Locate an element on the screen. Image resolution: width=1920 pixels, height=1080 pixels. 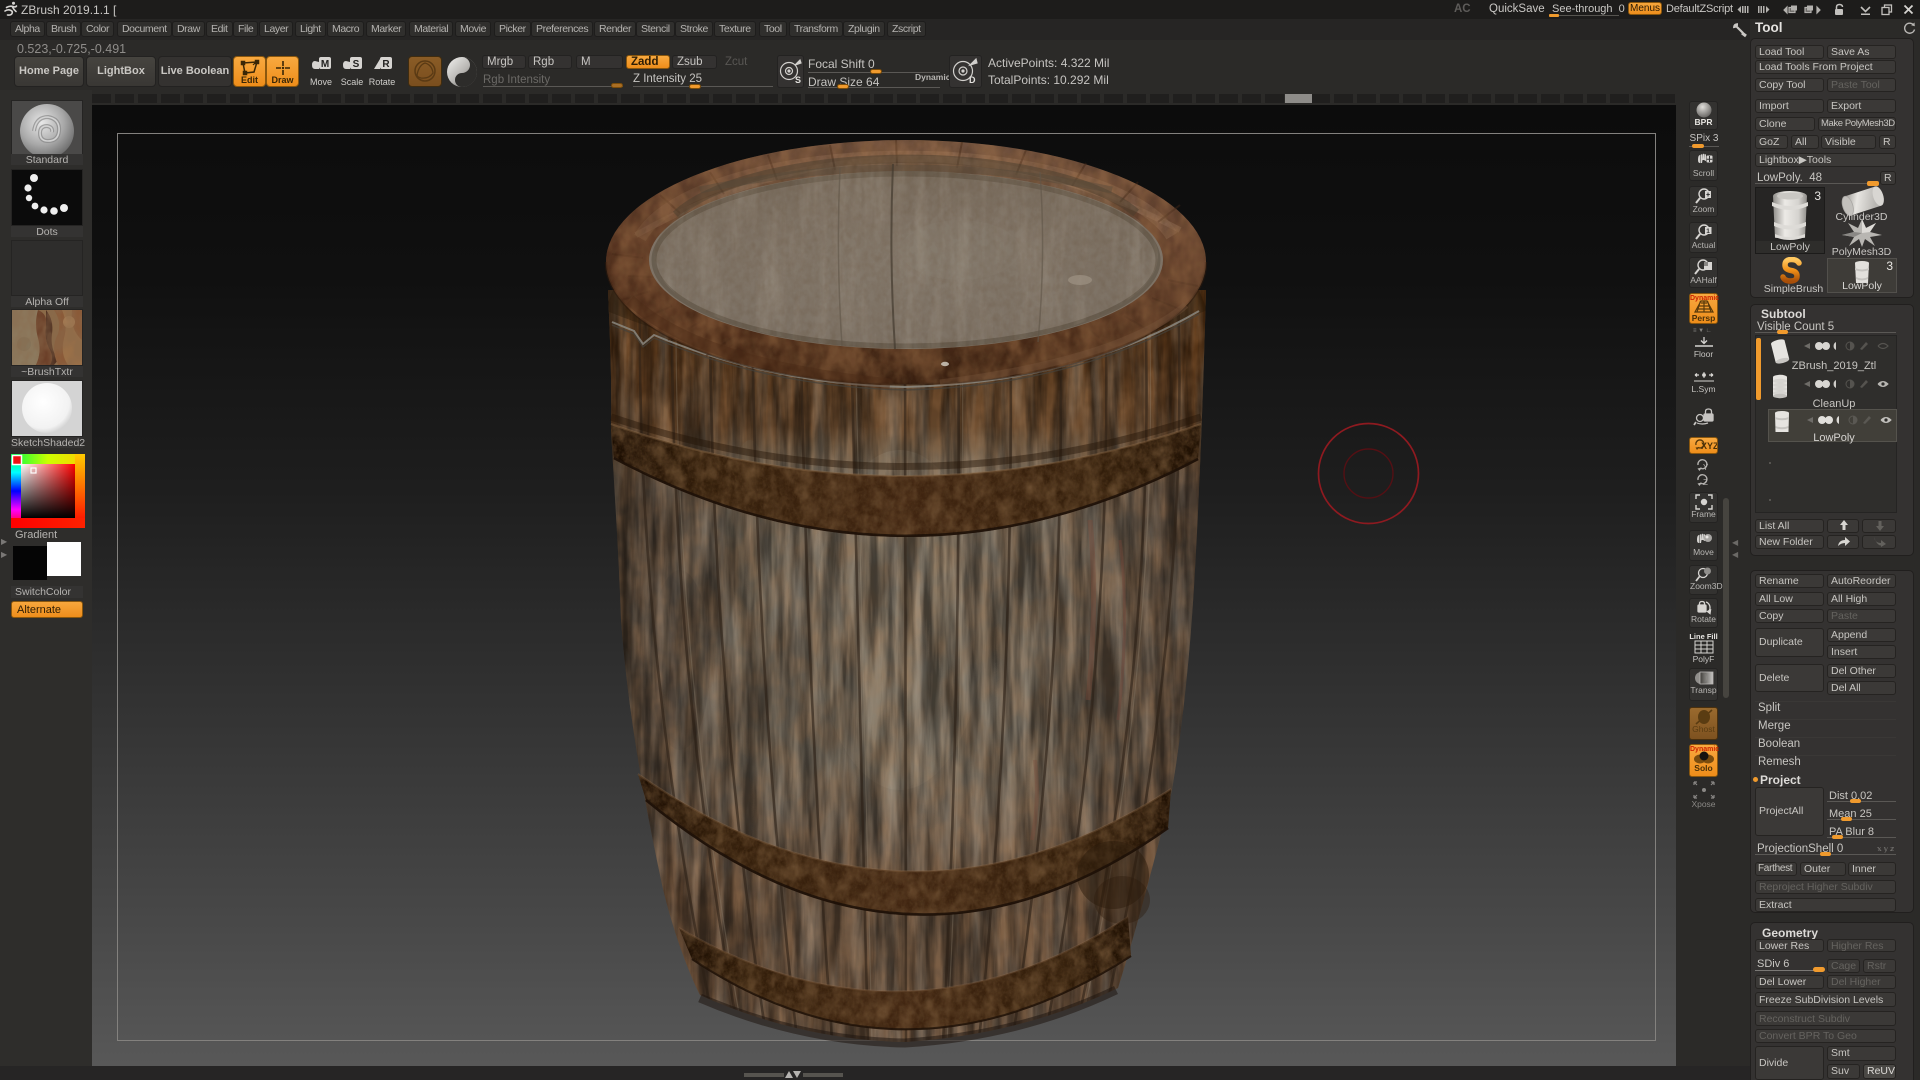
svg-text: XYZ is located at coordinates (1709, 446).